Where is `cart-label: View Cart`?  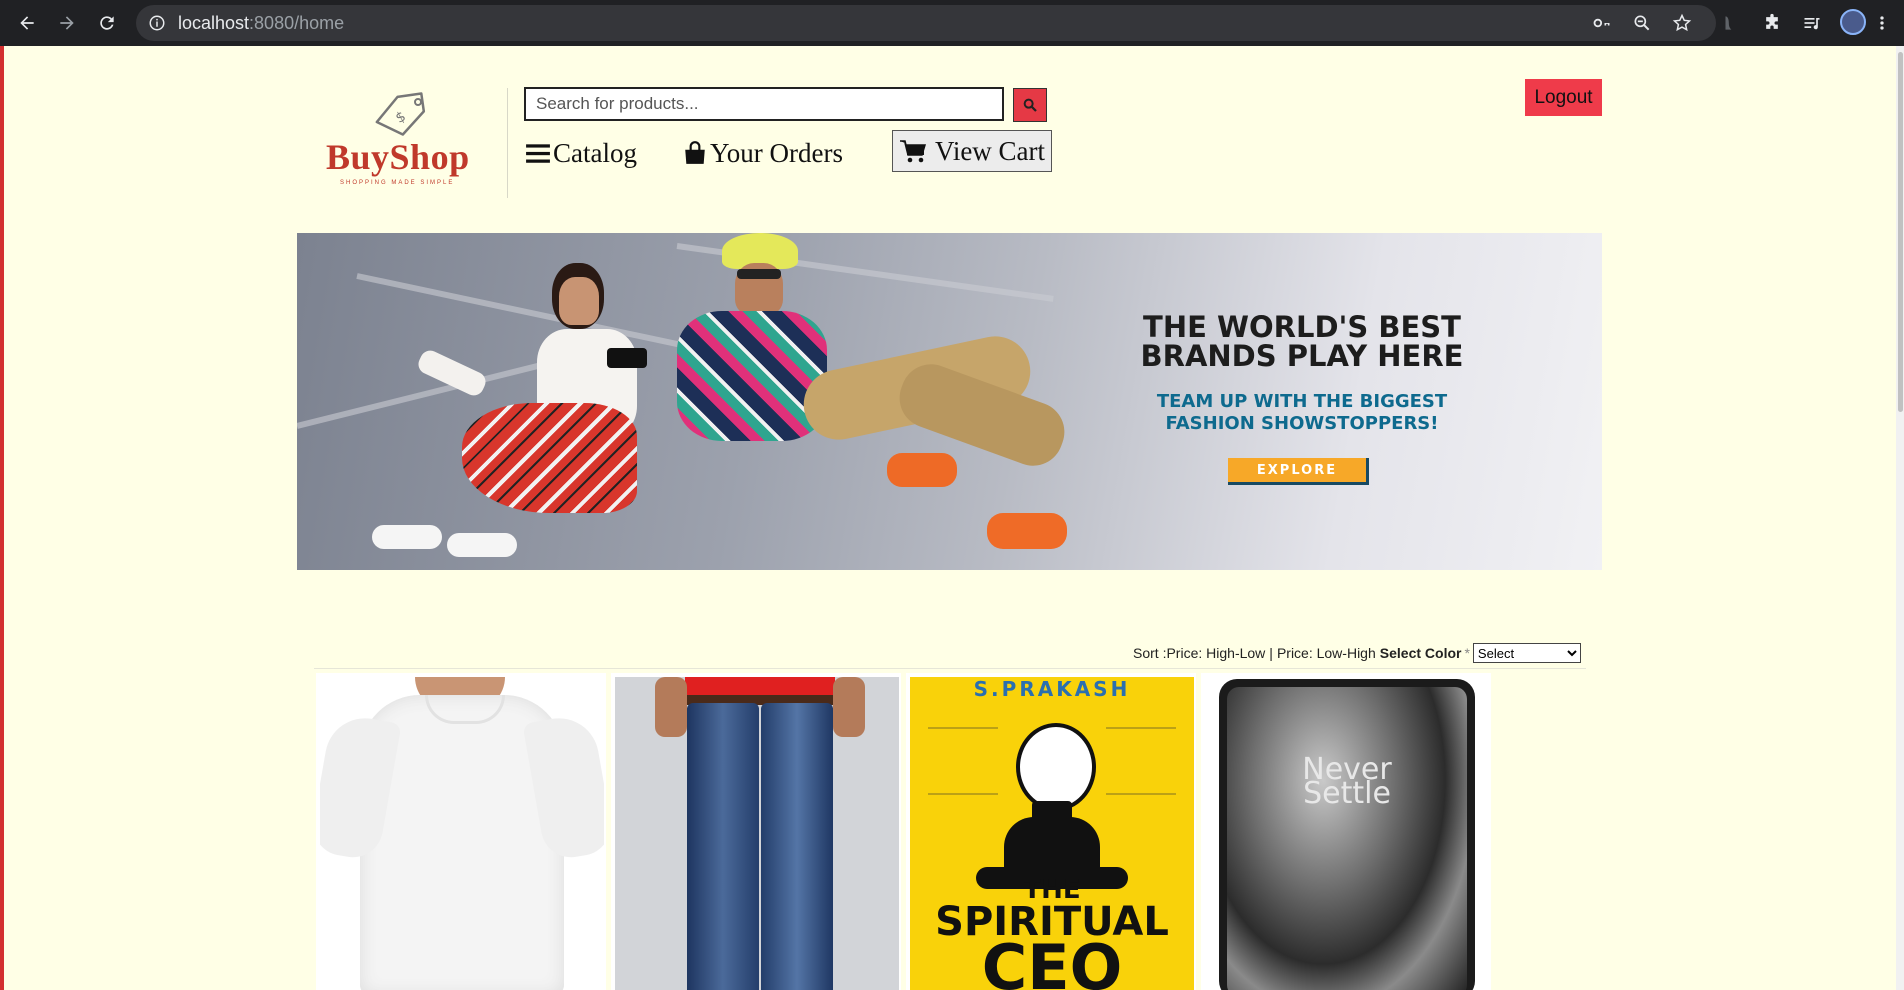 cart-label: View Cart is located at coordinates (990, 150).